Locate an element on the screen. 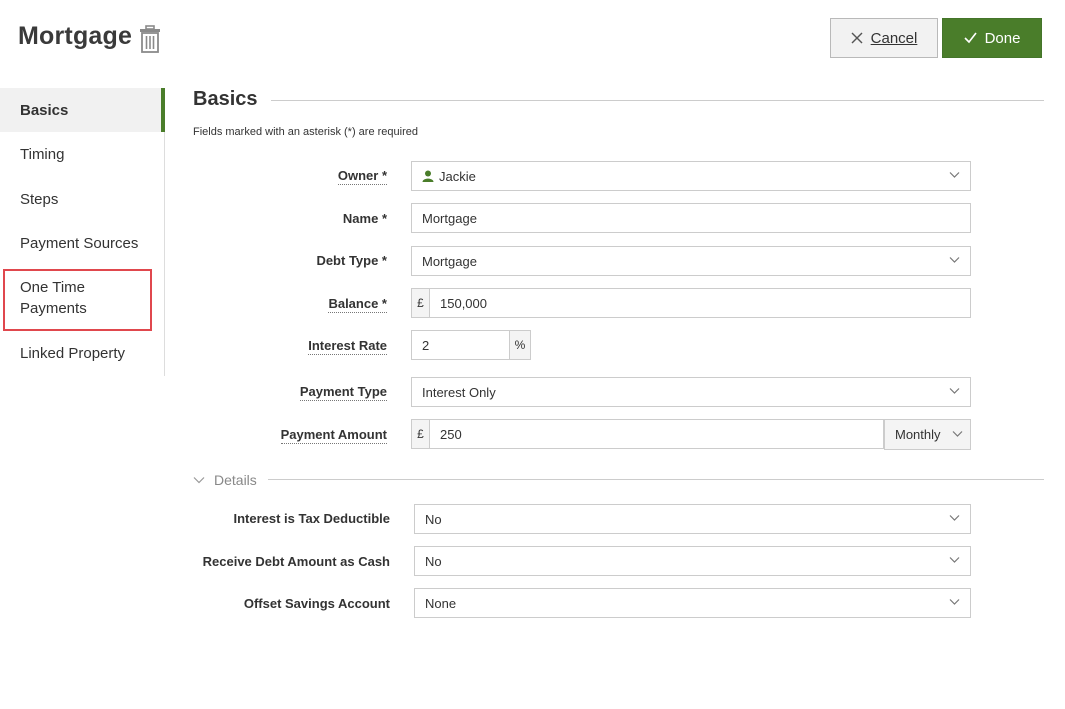 This screenshot has height=709, width=1065. owner-select: Jackie is located at coordinates (691, 176).